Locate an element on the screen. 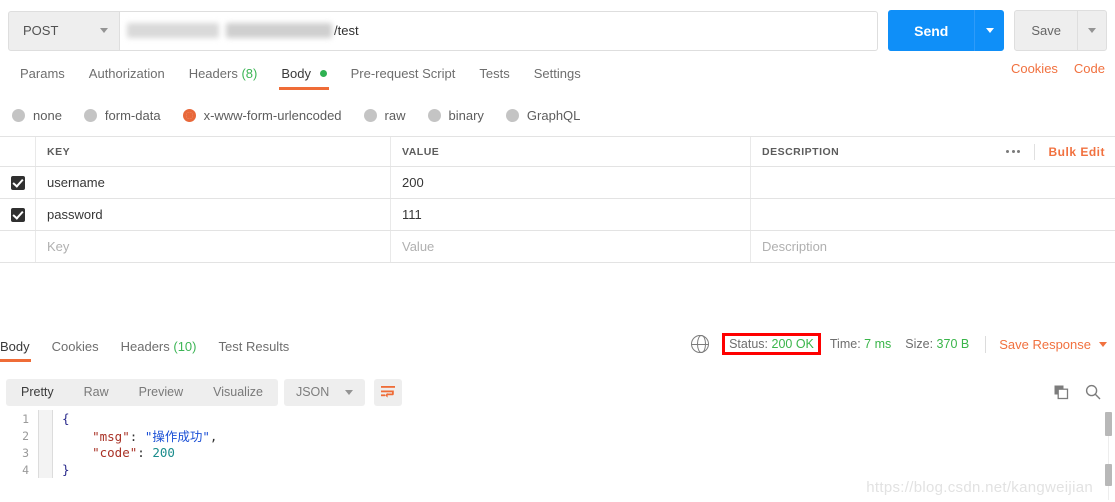 This screenshot has height=502, width=1115. table-header-tools: Bulk Edit is located at coordinates (1048, 151).